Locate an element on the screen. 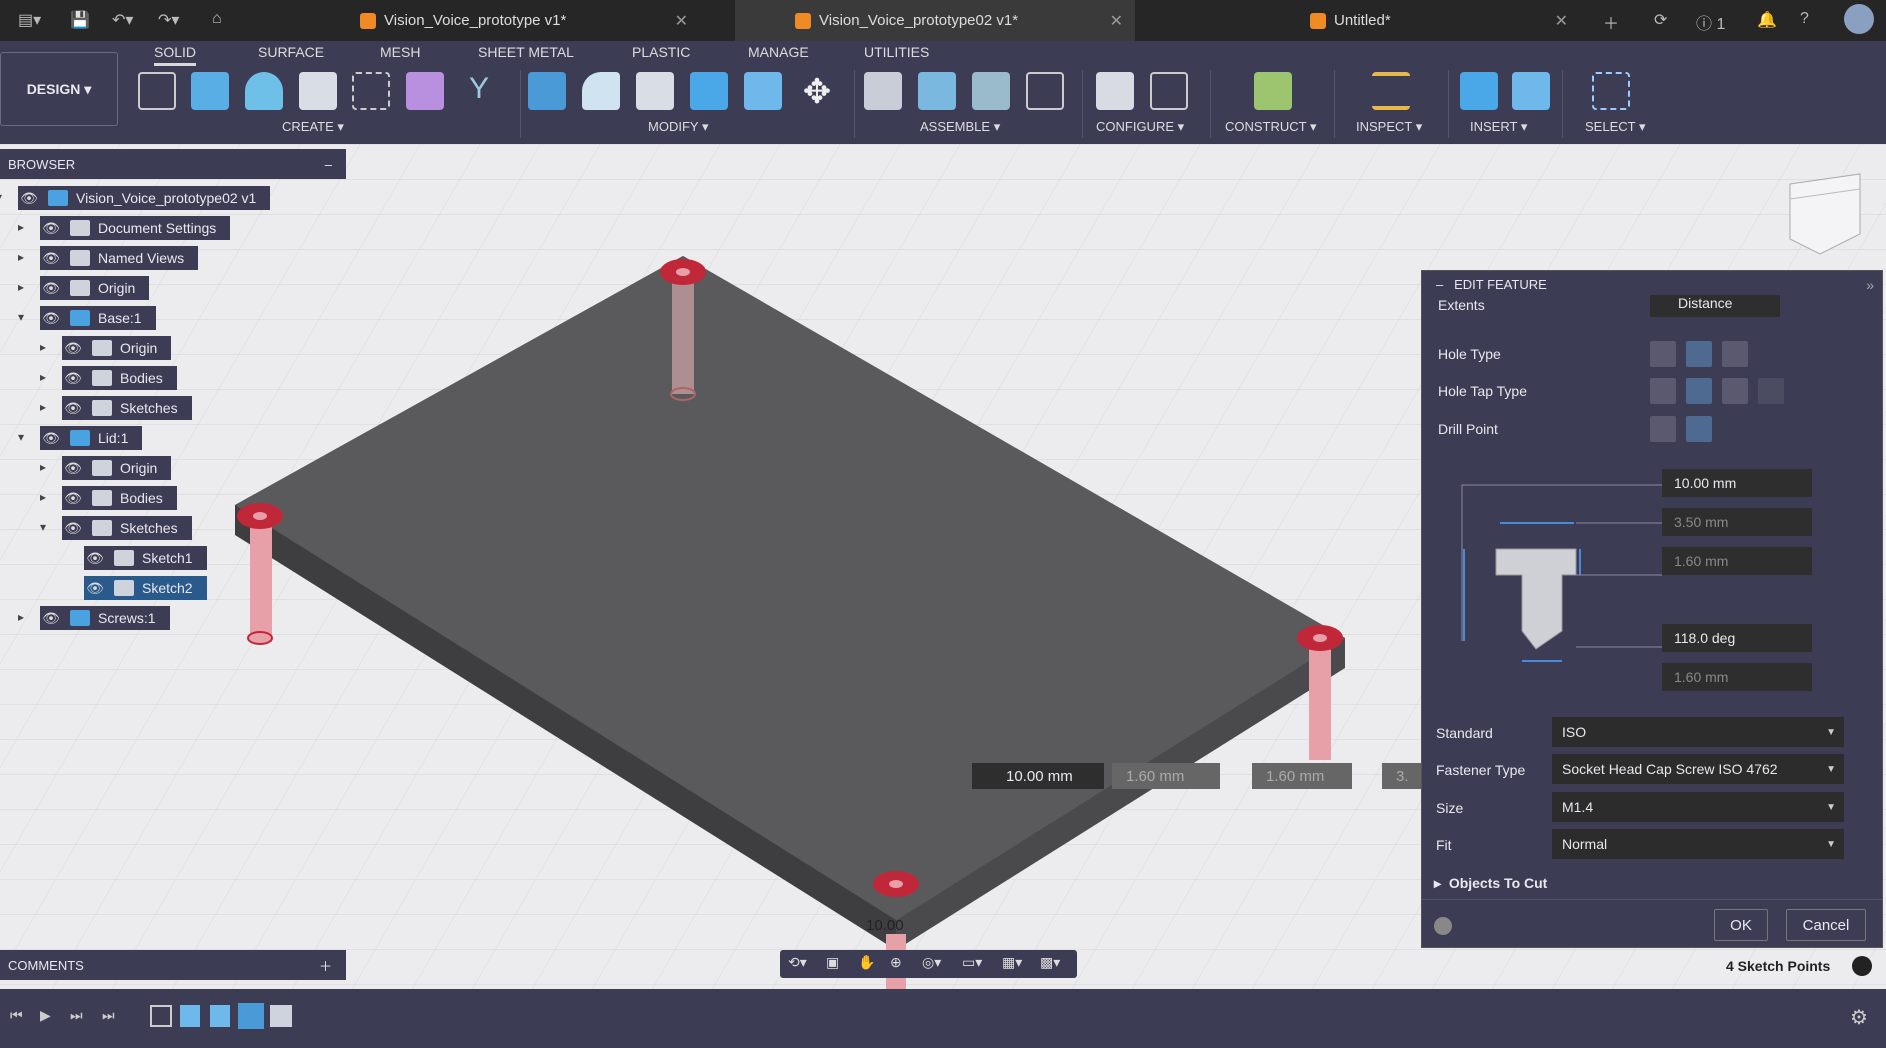  browser-item: 👁 Document Settings is located at coordinates (135, 228).